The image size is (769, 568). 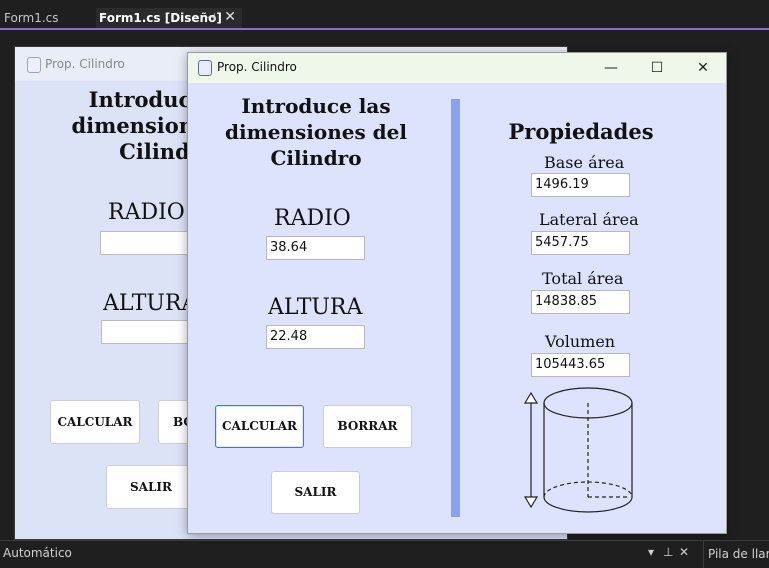 I want to click on close-tab-icon: ✕, so click(x=230, y=17).